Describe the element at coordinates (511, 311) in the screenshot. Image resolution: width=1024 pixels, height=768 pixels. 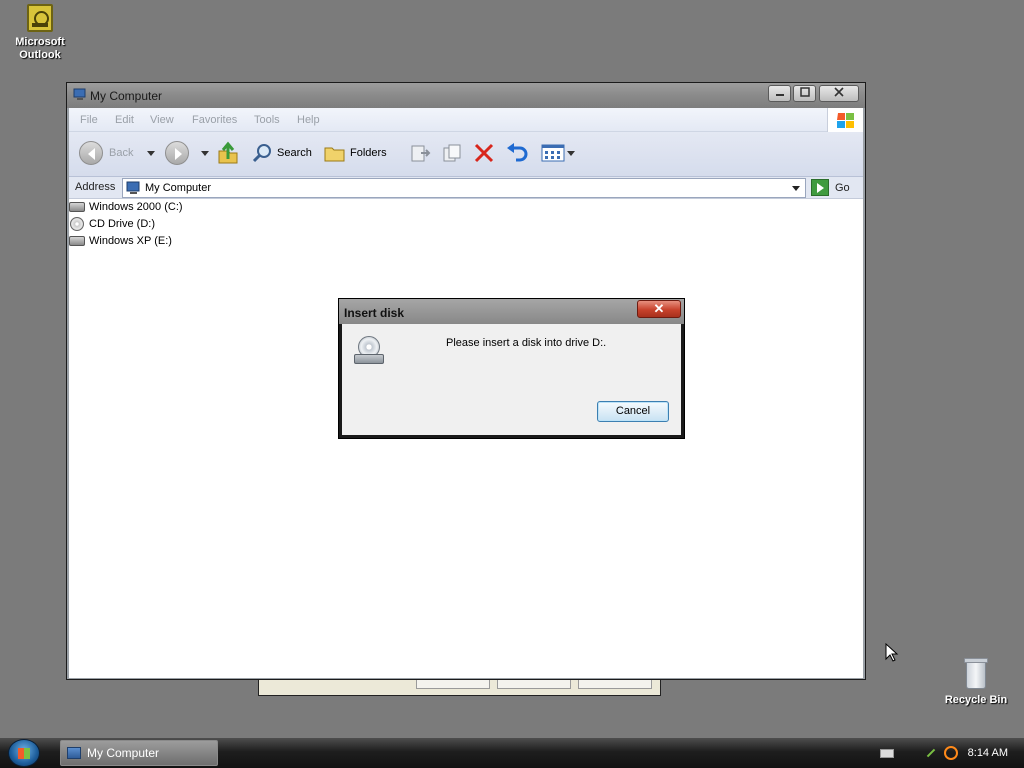
I see `dialog-titlebar: Insert disk ✕` at that location.